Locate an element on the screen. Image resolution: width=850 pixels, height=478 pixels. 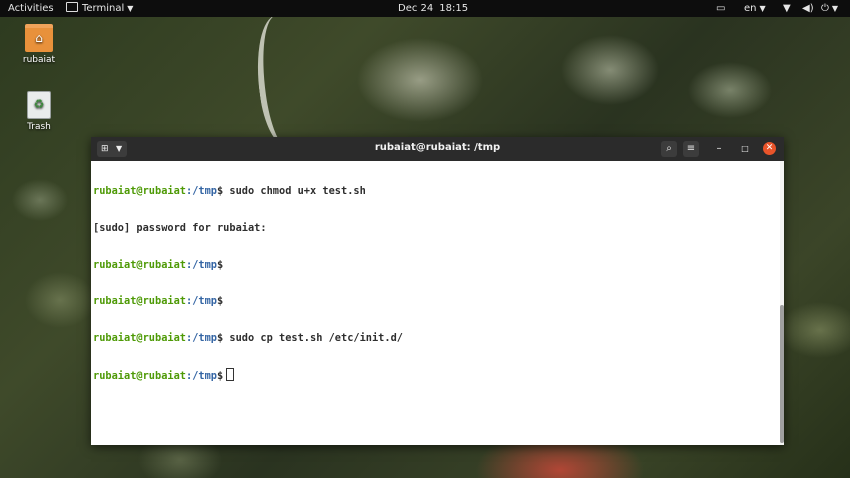
desktop-trash: ♻ Trash is located at coordinates (39, 111).